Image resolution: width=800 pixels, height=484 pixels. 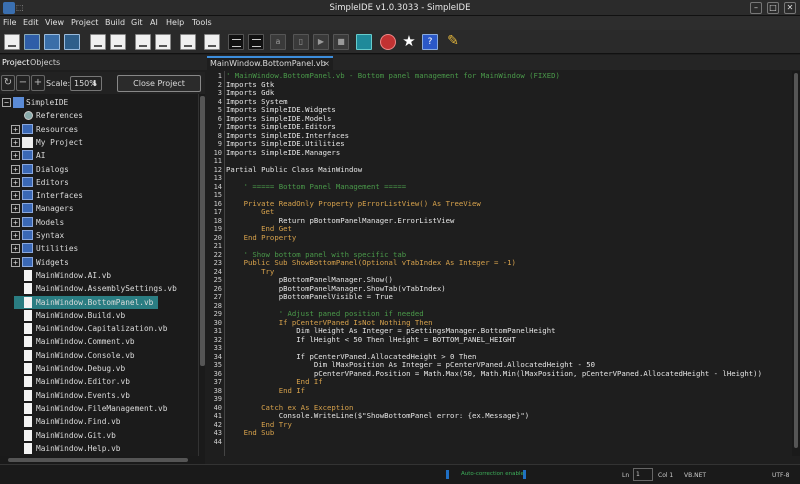 What do you see at coordinates (99, 421) in the screenshot?
I see `tree-file-item: MainWindow.Find.vb` at bounding box center [99, 421].